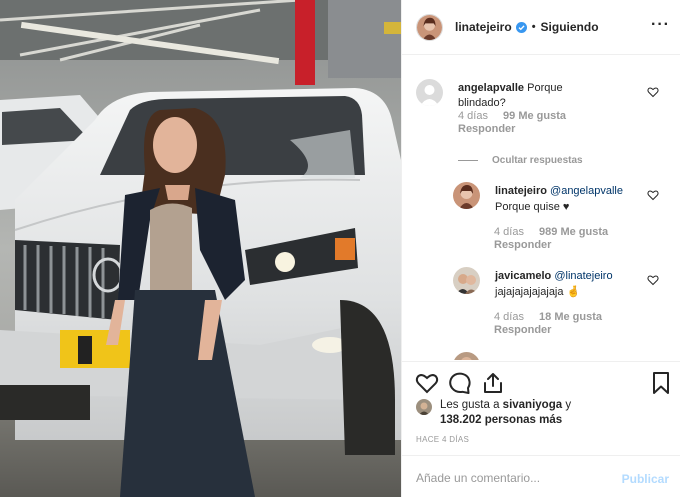  Describe the element at coordinates (661, 383) in the screenshot. I see `bookmark-icon` at that location.